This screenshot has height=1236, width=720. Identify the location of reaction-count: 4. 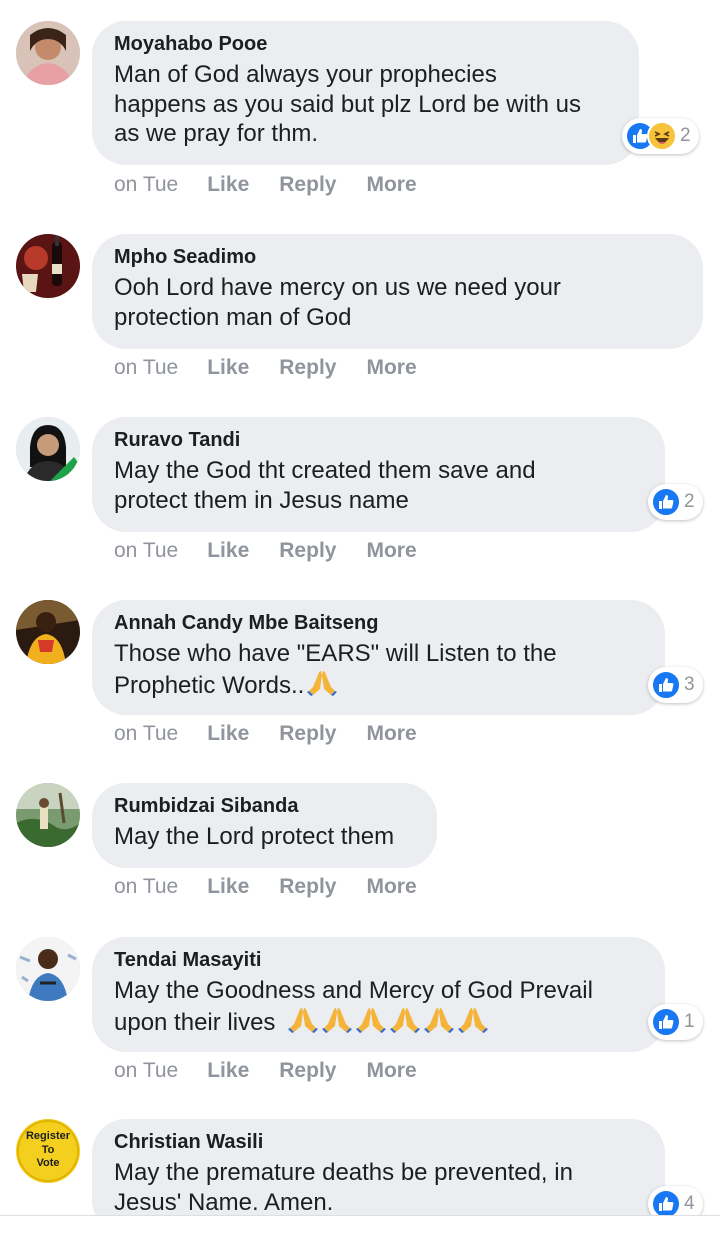
(689, 1203).